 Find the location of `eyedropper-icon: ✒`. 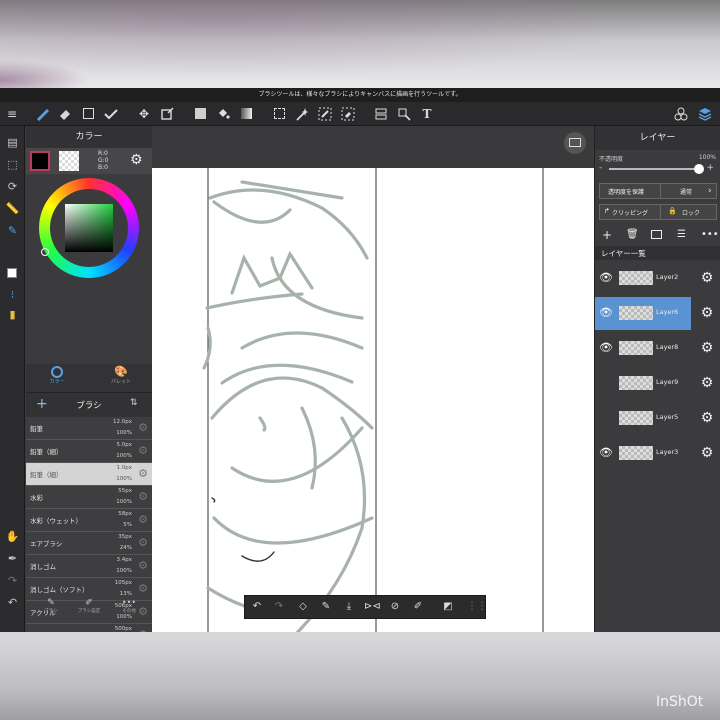

eyedropper-icon: ✒ is located at coordinates (12, 558).